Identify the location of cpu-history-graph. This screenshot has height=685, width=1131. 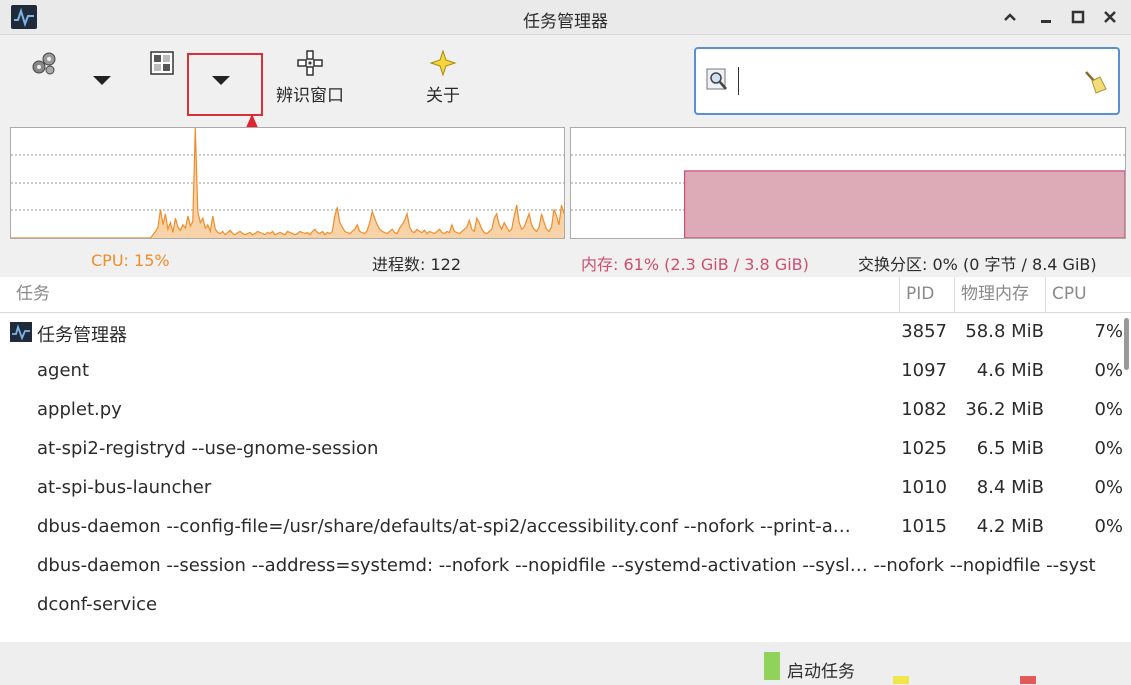
(287, 183).